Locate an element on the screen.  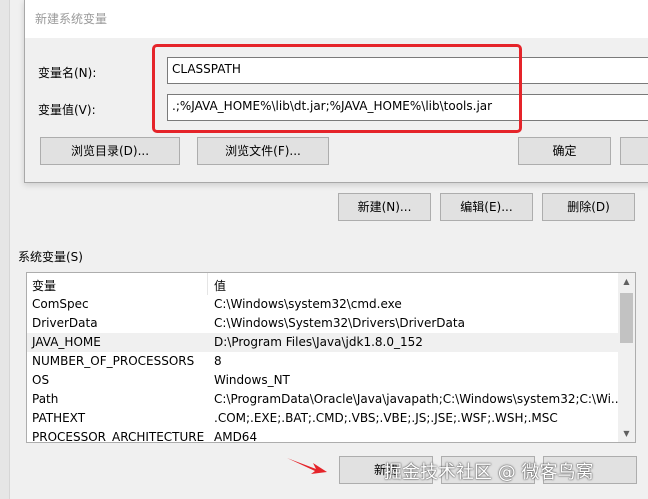
row-variable-name: Path is located at coordinates (45, 399).